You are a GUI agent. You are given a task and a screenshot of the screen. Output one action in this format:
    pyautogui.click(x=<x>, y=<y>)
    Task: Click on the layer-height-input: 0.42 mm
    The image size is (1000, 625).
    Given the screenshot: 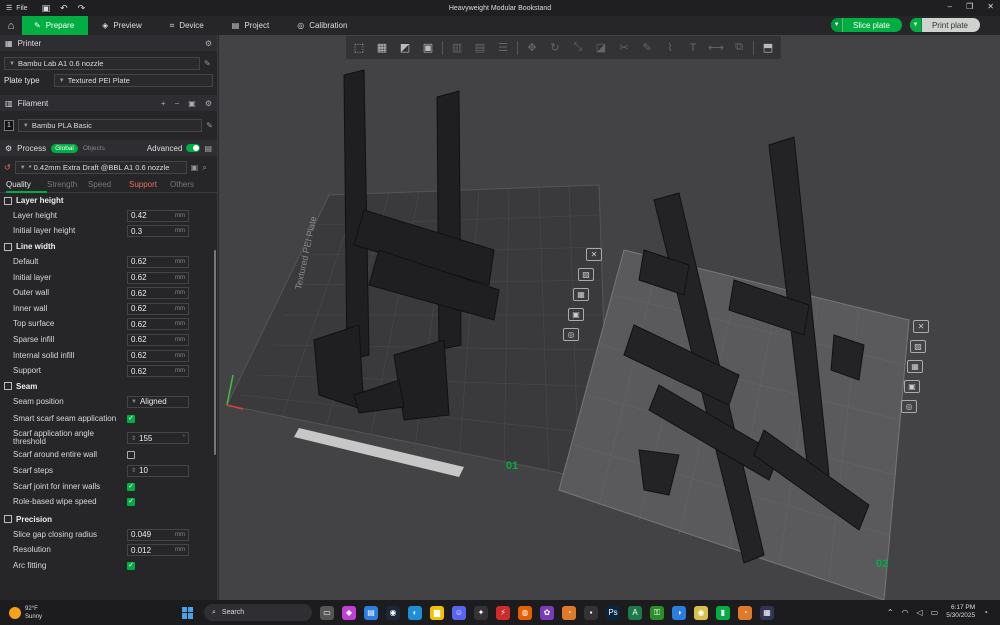 What is the action you would take?
    pyautogui.click(x=158, y=215)
    